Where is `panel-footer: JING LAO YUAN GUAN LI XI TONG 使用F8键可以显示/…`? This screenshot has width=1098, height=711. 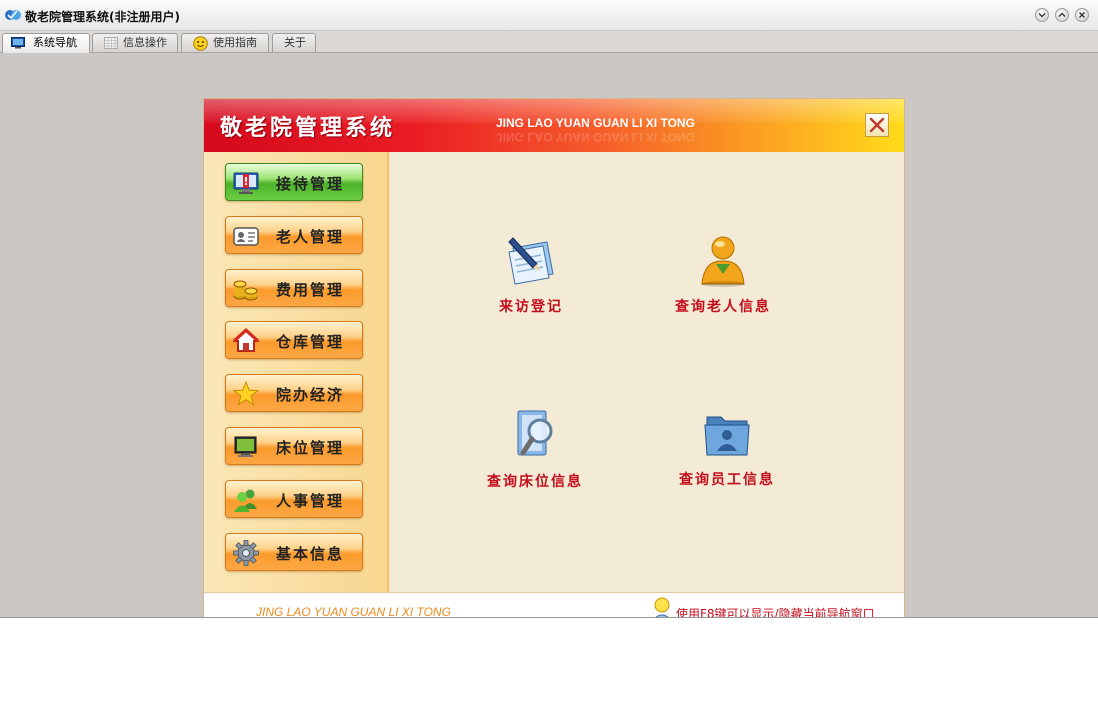 panel-footer: JING LAO YUAN GUAN LI XI TONG 使用F8键可以显示/… is located at coordinates (554, 605).